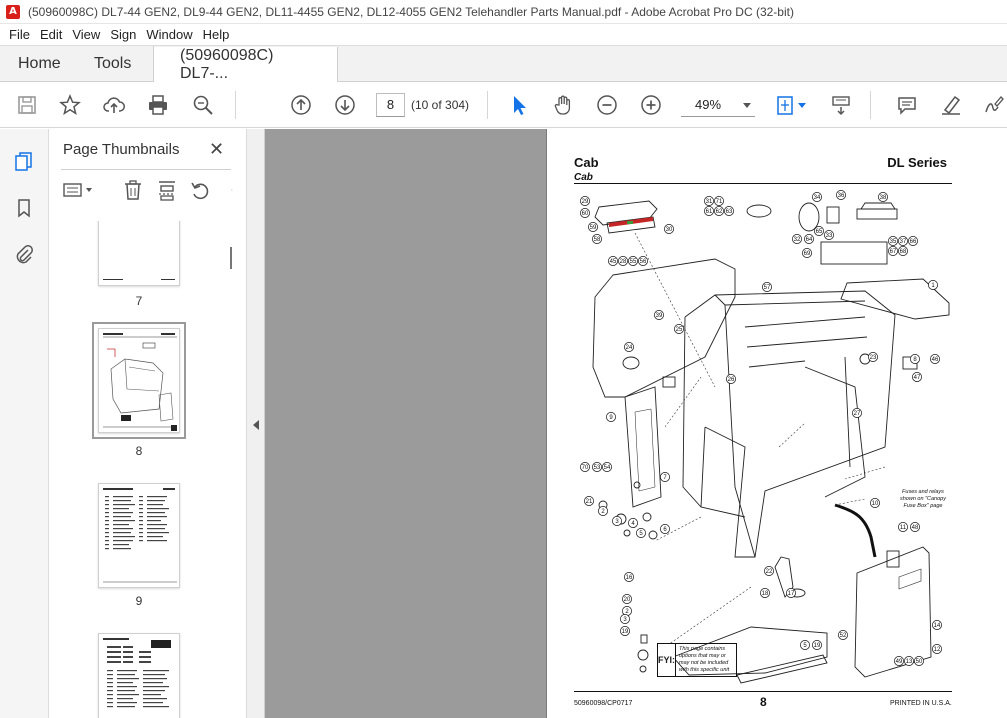  What do you see at coordinates (883, 198) in the screenshot?
I see `callout-number: 38` at bounding box center [883, 198].